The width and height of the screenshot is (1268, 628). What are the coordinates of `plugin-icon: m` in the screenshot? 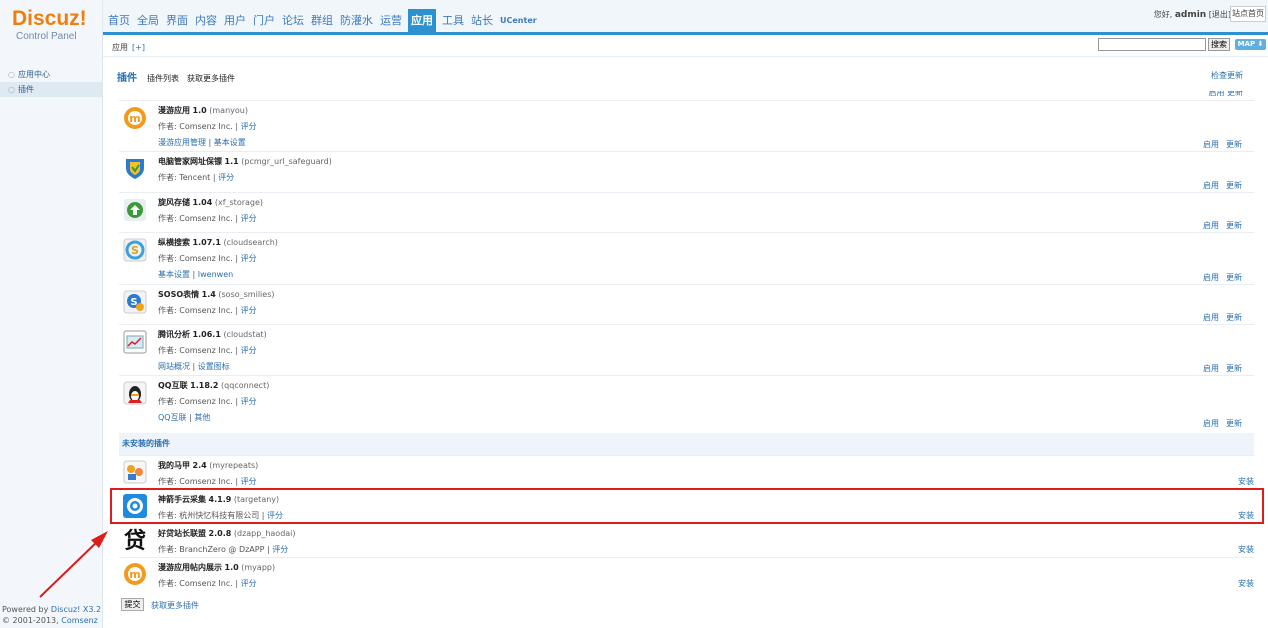 It's located at (135, 574).